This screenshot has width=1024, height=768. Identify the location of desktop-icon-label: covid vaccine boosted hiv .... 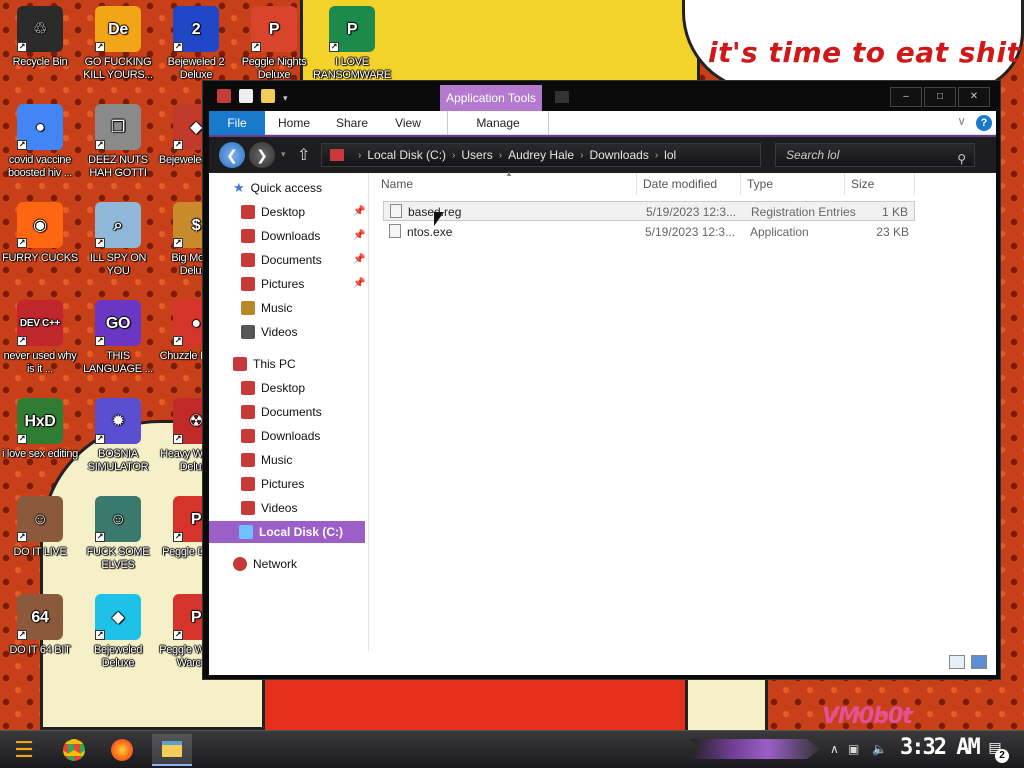
(40, 166).